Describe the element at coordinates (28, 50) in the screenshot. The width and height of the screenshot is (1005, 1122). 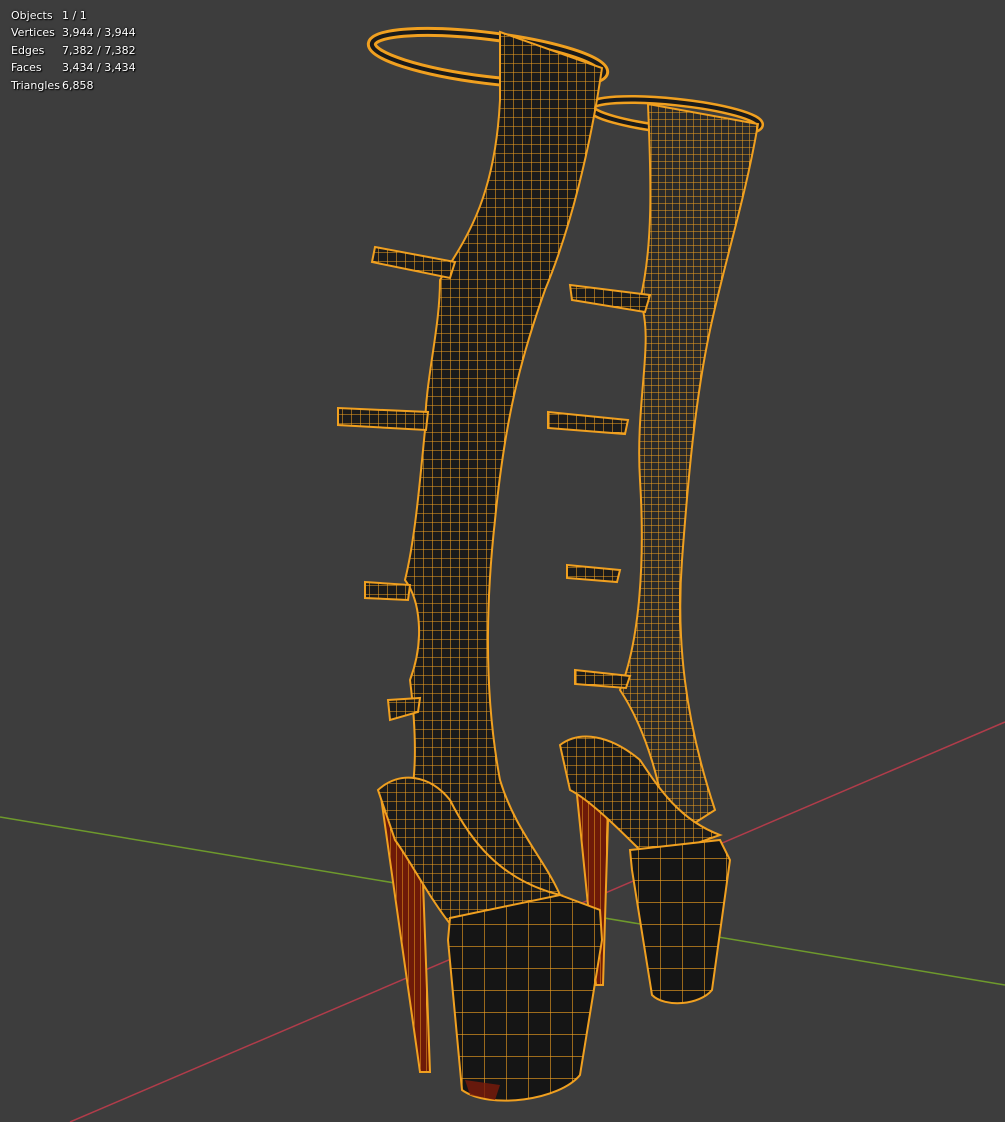
I see `stat-label: Edges` at that location.